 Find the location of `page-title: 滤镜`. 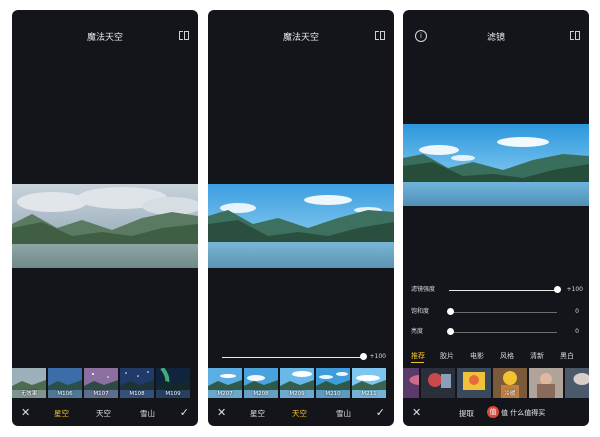

page-title: 滤镜 is located at coordinates (495, 38).